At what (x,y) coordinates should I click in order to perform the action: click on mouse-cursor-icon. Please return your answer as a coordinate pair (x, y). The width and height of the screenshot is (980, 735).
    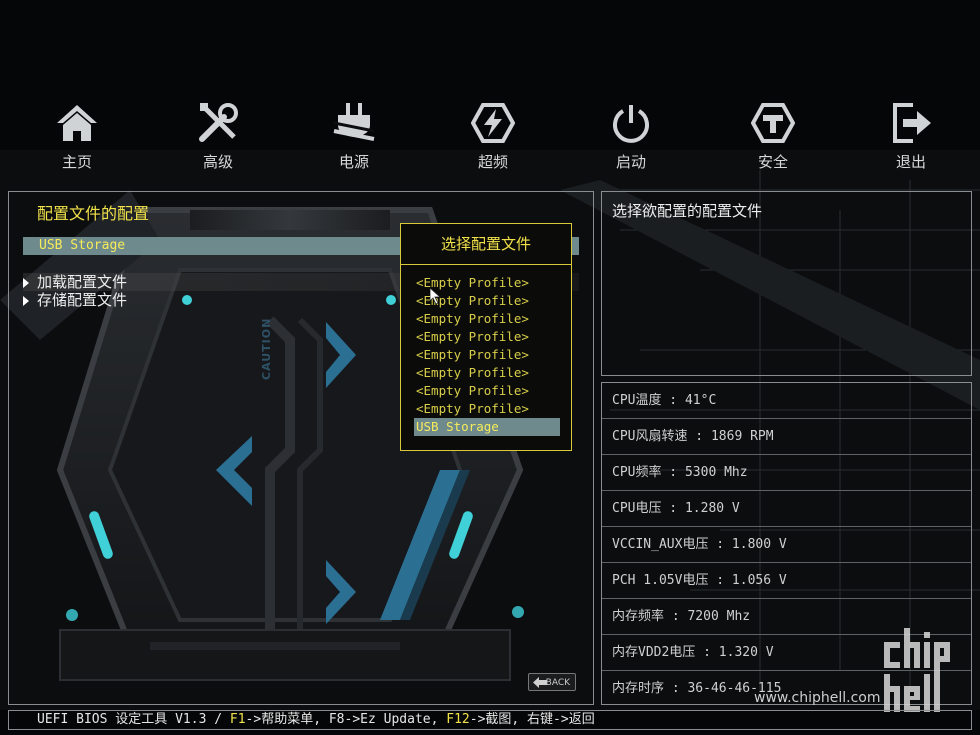
    Looking at the image, I should click on (436, 296).